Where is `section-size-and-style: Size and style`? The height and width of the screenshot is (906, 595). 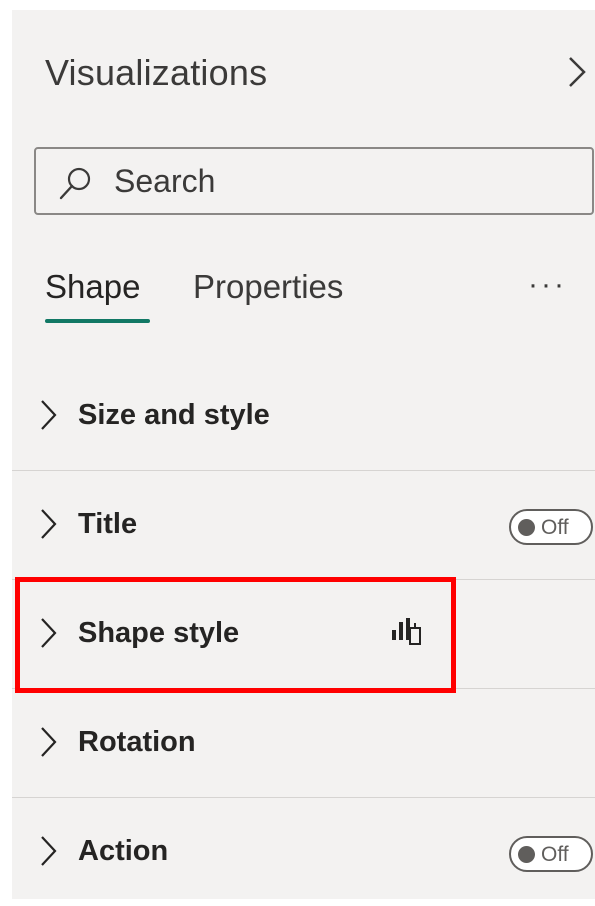
section-size-and-style: Size and style is located at coordinates (303, 416).